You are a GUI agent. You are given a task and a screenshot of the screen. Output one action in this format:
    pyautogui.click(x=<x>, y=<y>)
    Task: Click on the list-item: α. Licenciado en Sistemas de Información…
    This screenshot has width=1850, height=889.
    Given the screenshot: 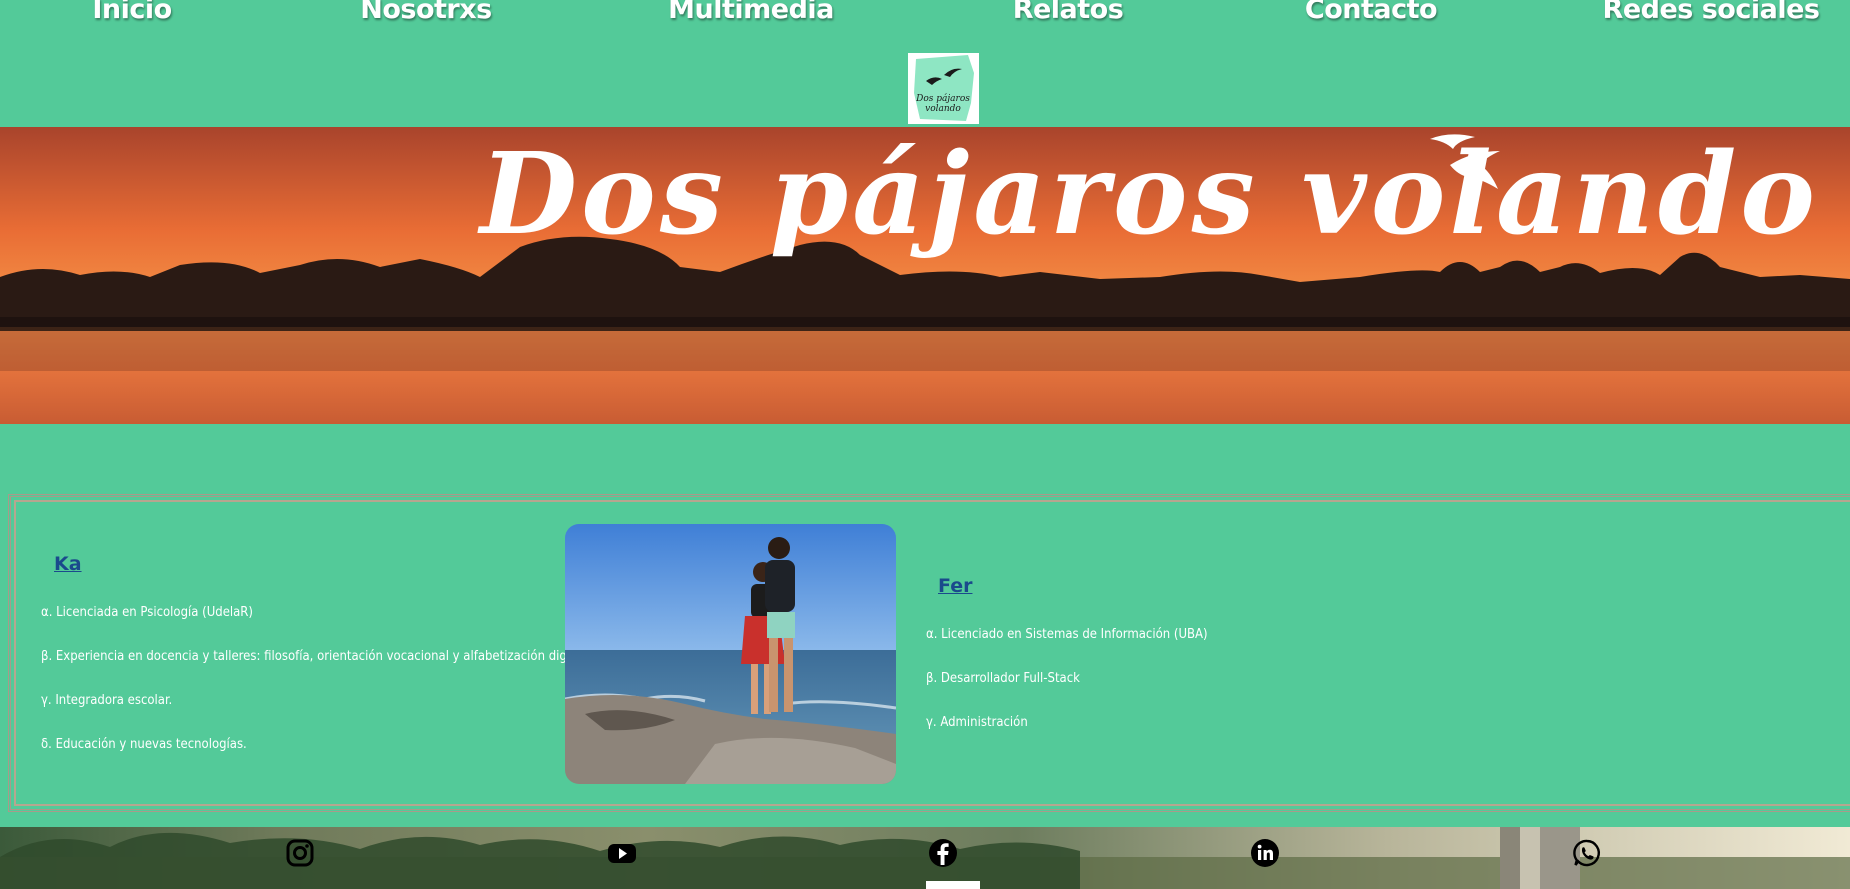 What is the action you would take?
    pyautogui.click(x=1067, y=634)
    